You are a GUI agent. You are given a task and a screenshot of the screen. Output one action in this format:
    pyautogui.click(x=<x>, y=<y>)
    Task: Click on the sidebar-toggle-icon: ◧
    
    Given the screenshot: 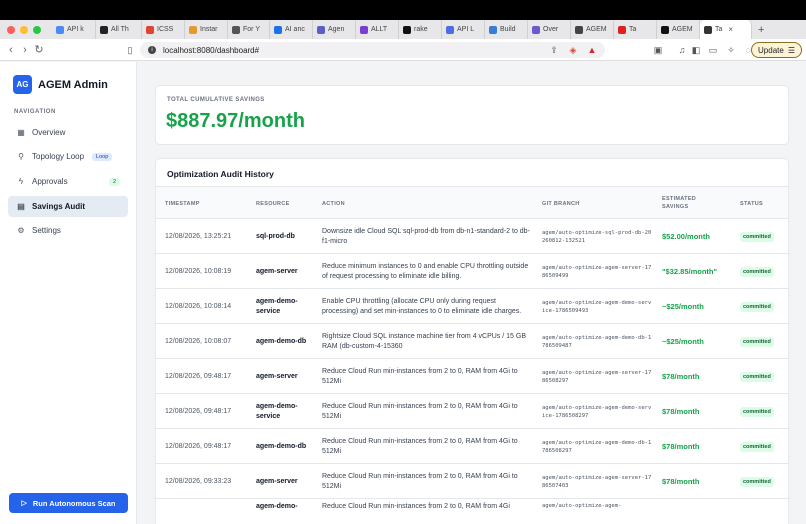 What is the action you would take?
    pyautogui.click(x=696, y=50)
    